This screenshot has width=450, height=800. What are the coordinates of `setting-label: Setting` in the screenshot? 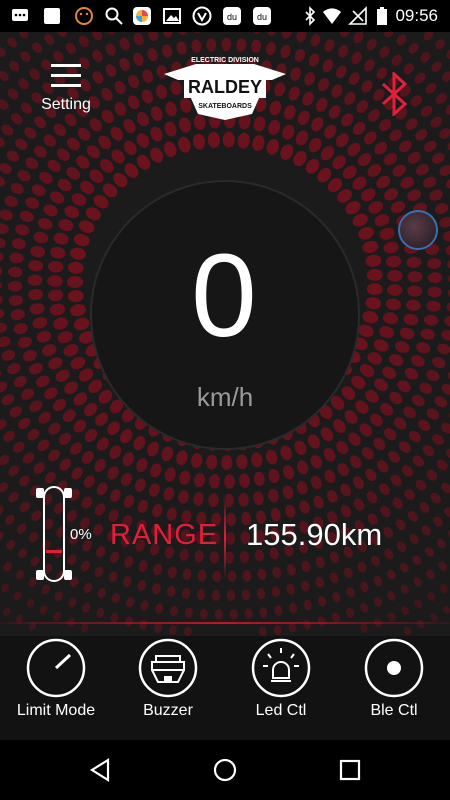 It's located at (66, 104).